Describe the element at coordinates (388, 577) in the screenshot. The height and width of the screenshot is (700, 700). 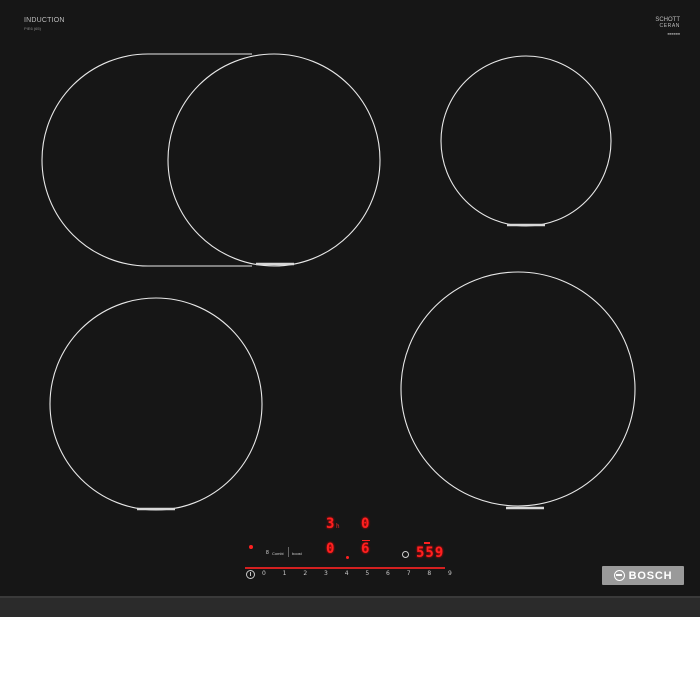
I see `slider-step: 6` at that location.